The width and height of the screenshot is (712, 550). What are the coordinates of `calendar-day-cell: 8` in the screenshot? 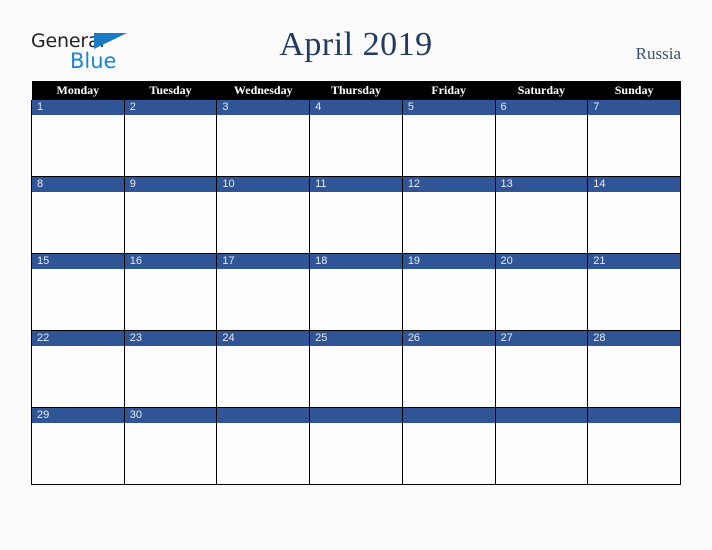 It's located at (78, 215).